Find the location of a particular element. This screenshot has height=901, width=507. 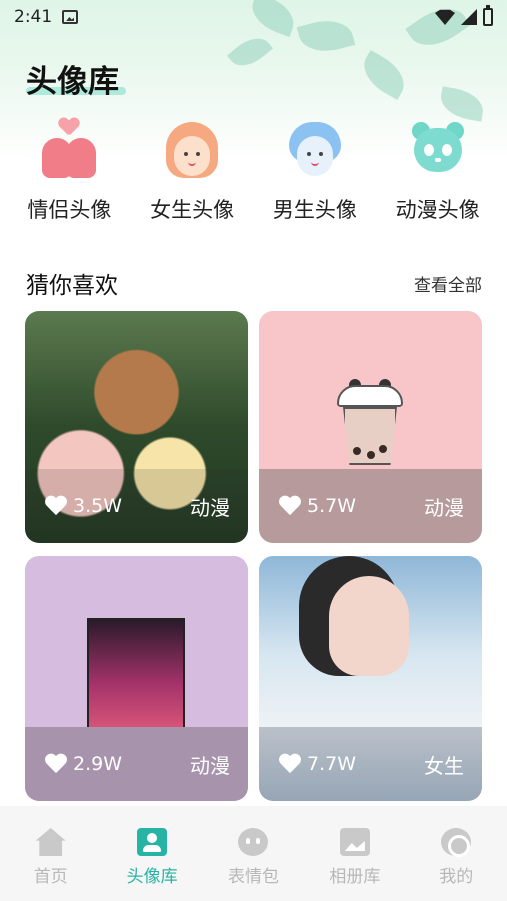

likes: 3.5W is located at coordinates (83, 506).